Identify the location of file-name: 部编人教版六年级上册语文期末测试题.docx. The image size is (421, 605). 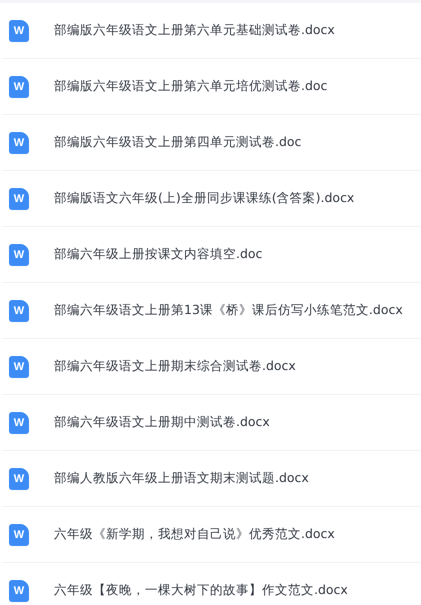
(181, 478).